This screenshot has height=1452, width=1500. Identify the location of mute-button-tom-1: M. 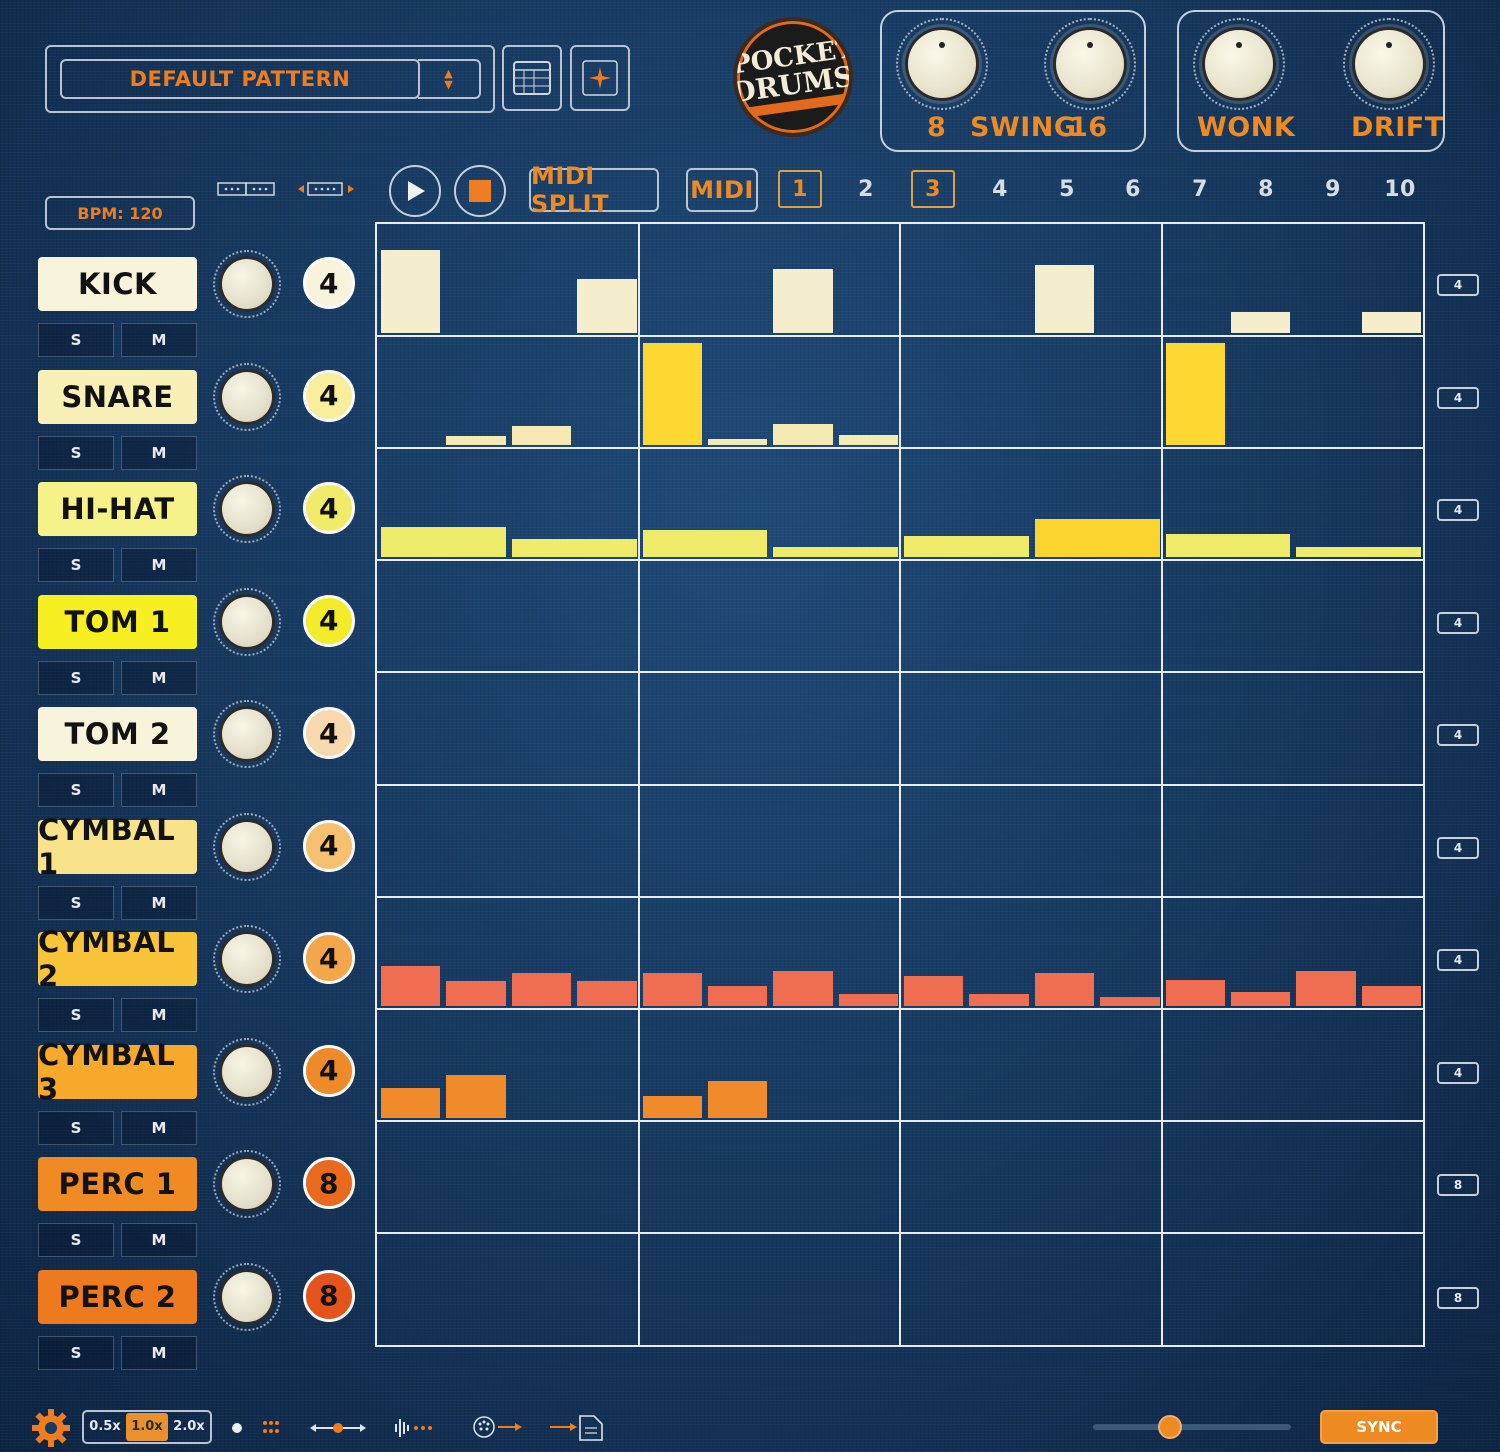
(159, 677).